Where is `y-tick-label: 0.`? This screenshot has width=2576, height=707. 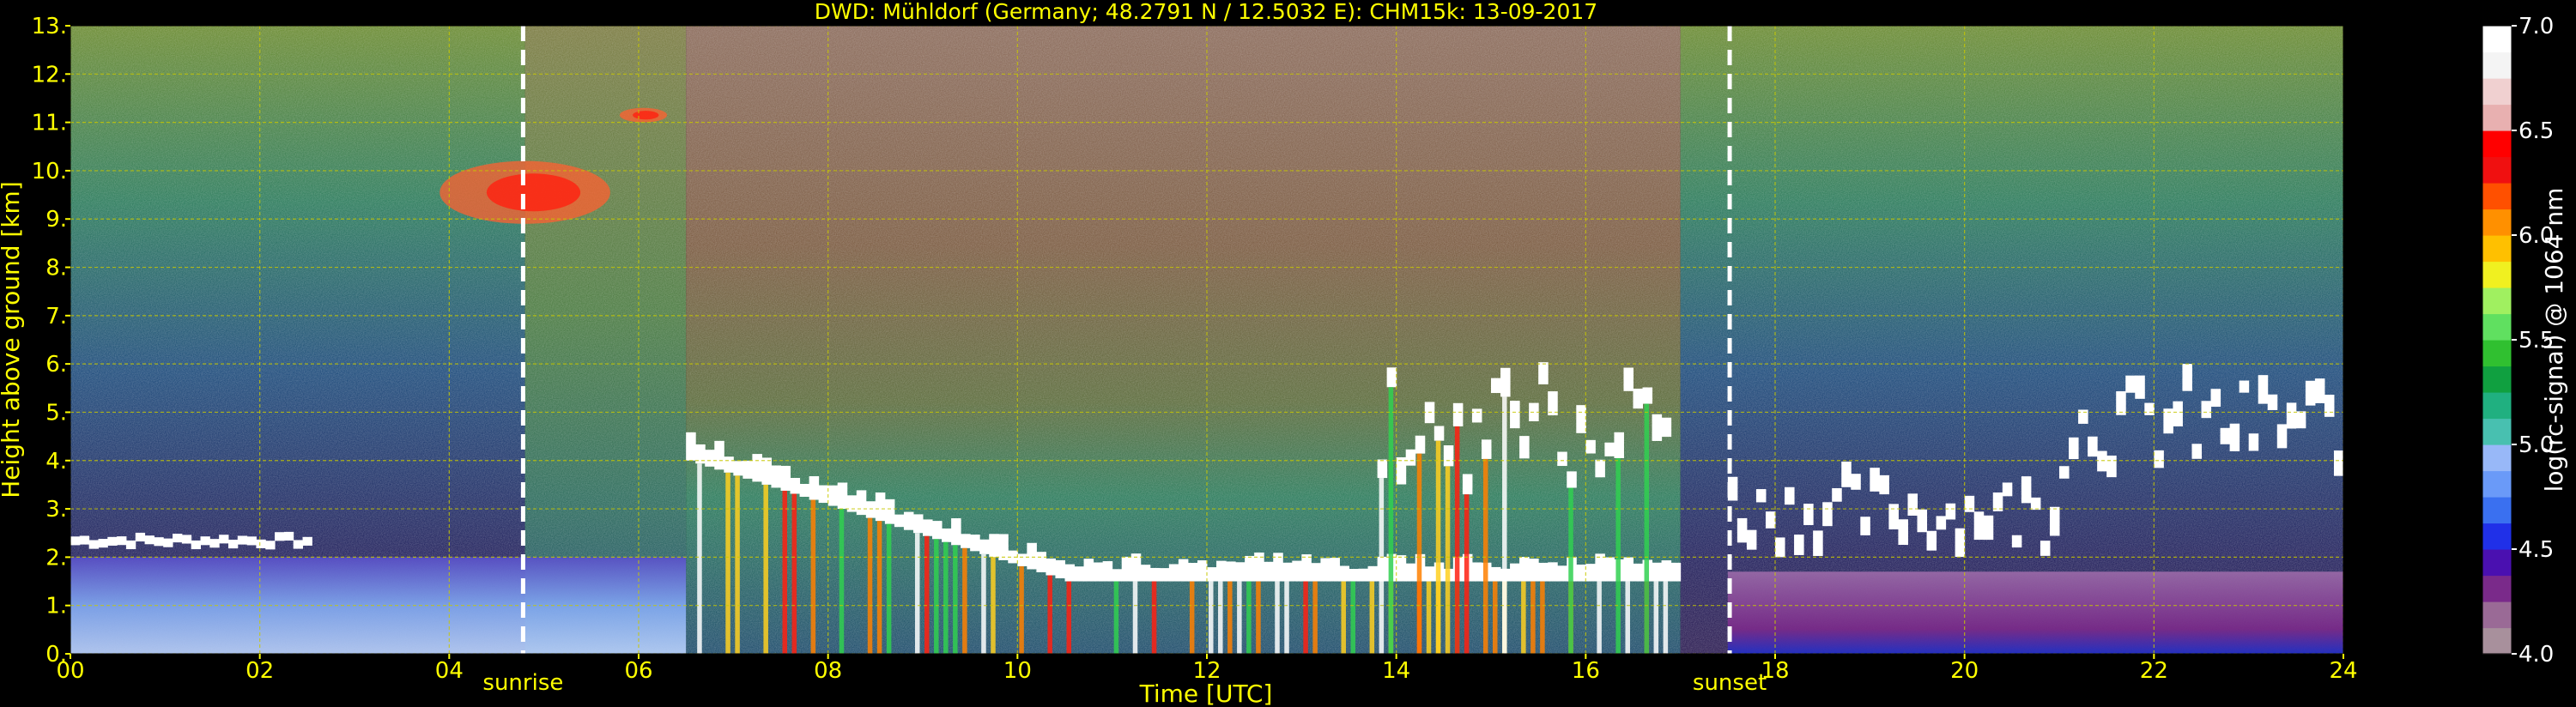
y-tick-label: 0. is located at coordinates (56, 655).